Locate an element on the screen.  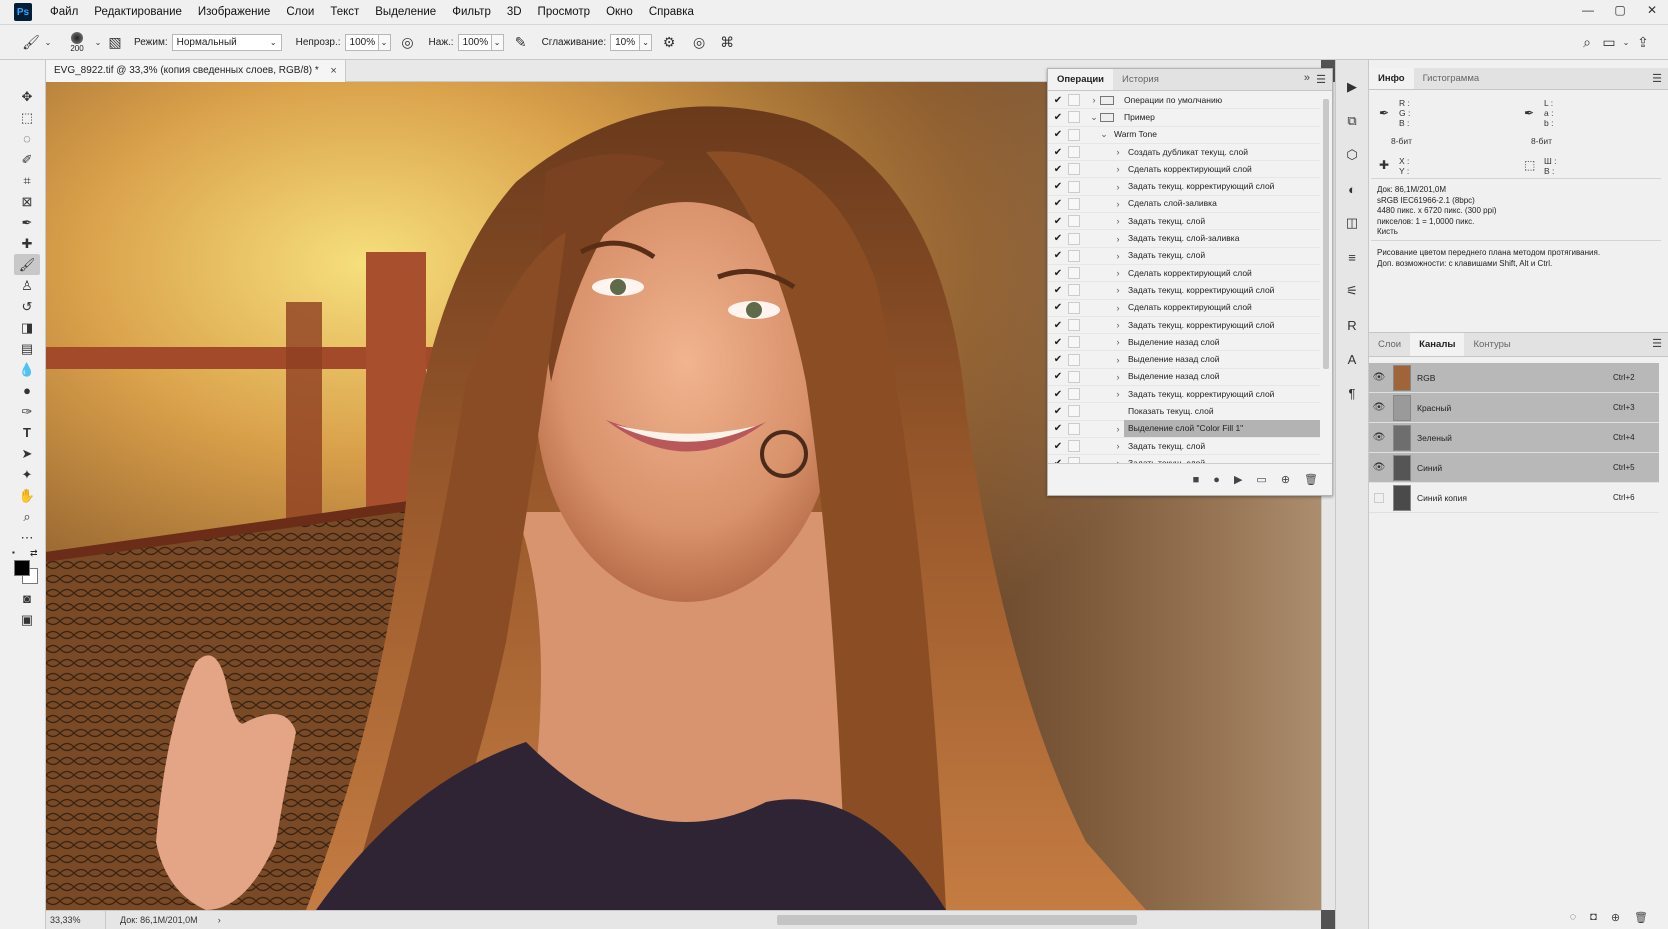
blur-tool-icon: 💧 is located at coordinates (27, 369).